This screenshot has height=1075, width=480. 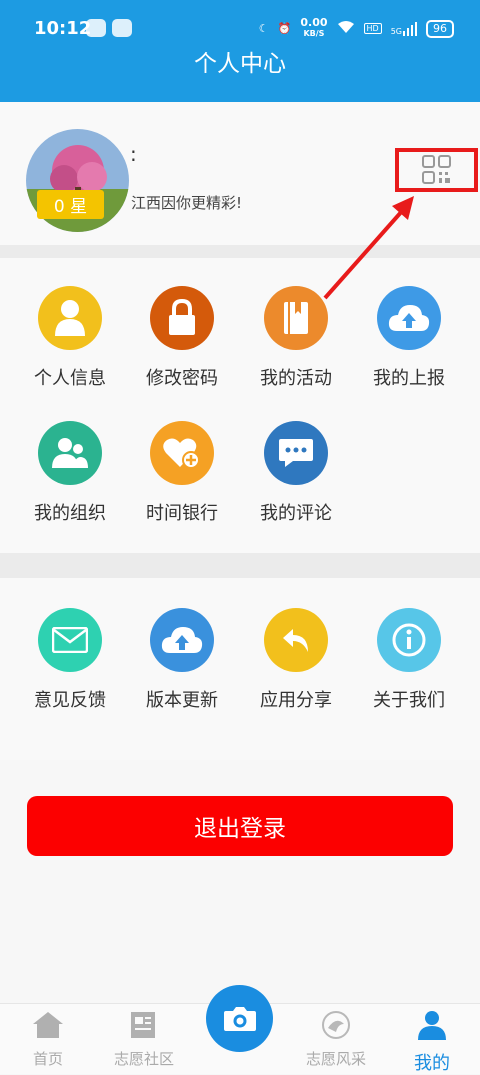 What do you see at coordinates (240, 826) in the screenshot?
I see `logout-button: 退出登录` at bounding box center [240, 826].